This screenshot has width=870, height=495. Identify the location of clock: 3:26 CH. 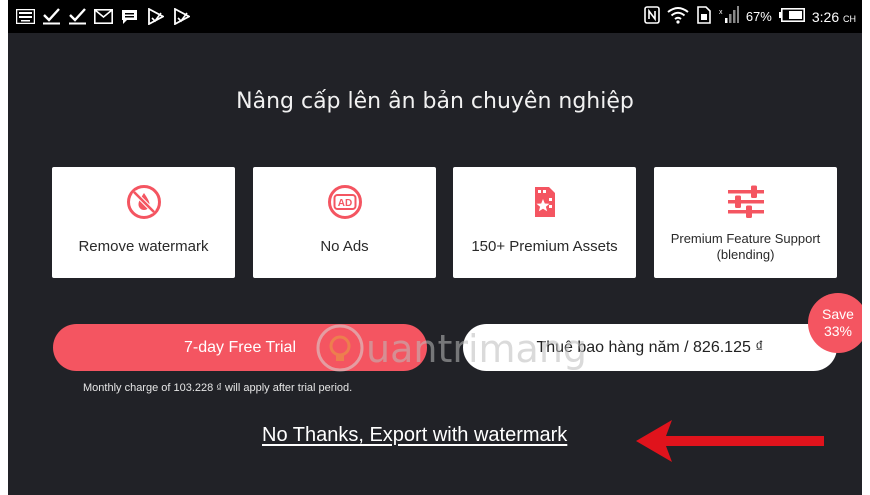
(833, 16).